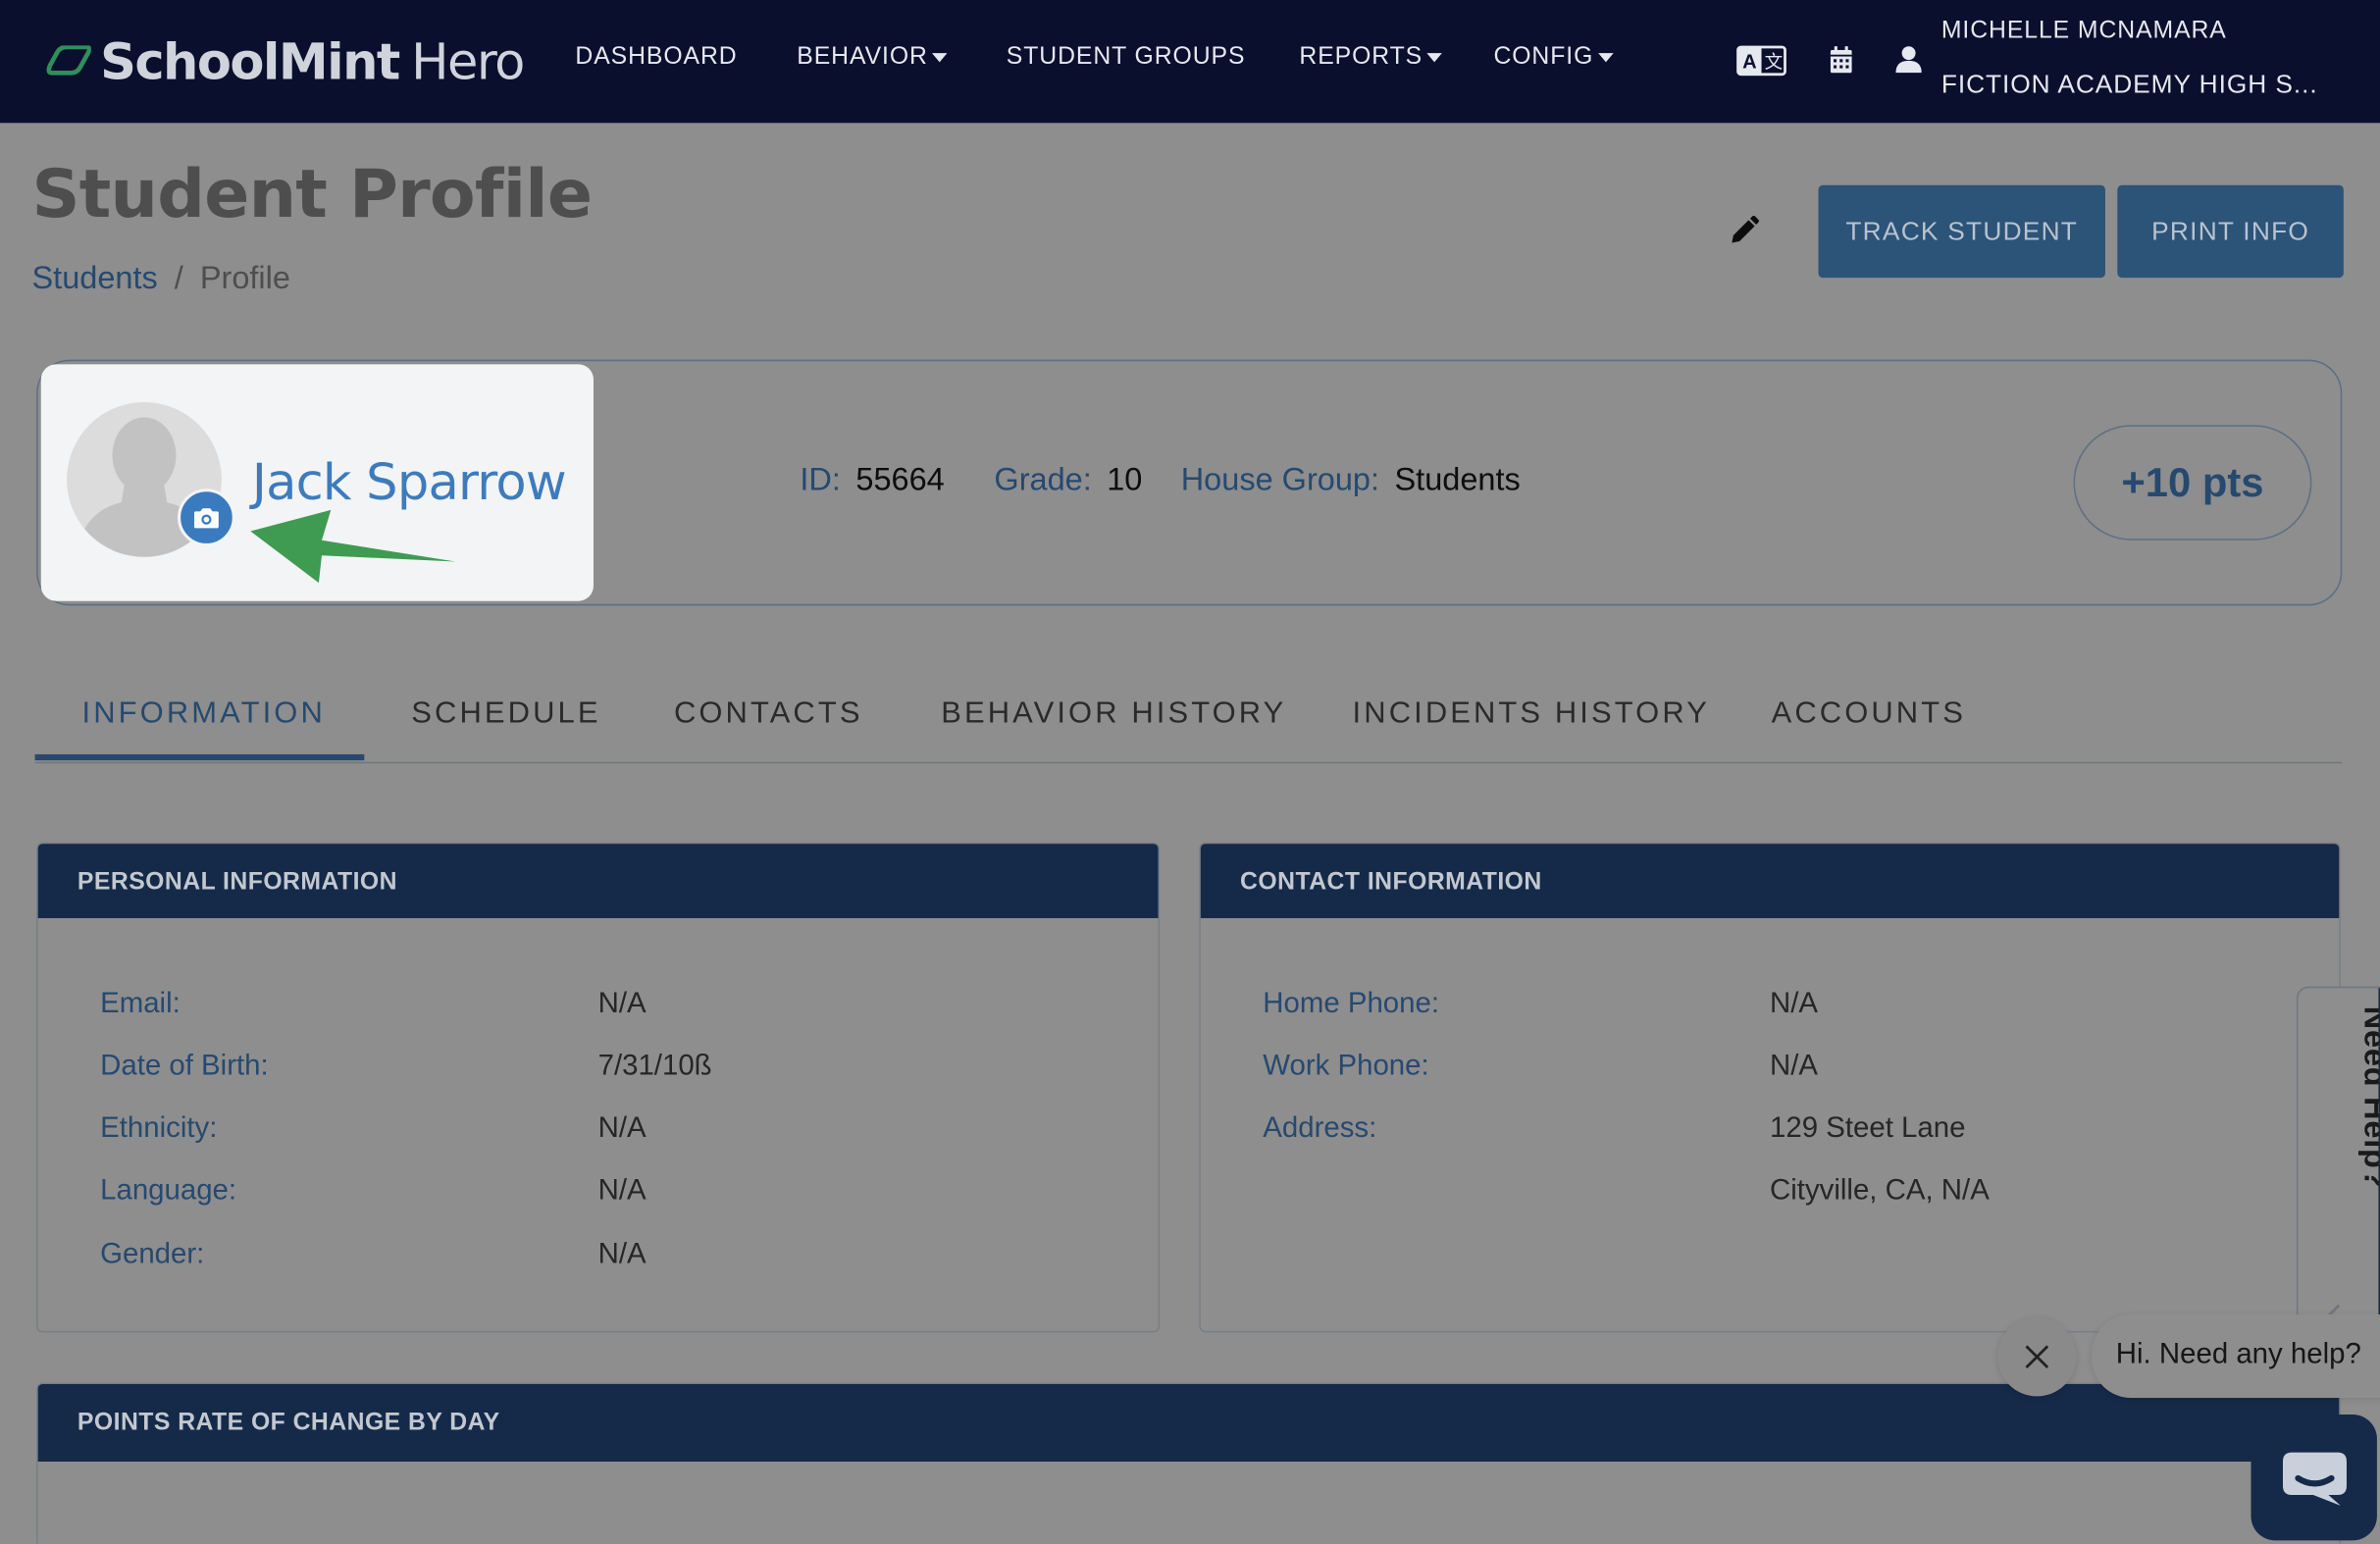 The height and width of the screenshot is (1544, 2380). Describe the element at coordinates (94, 279) in the screenshot. I see `breadcrumb-students-link: Students` at that location.